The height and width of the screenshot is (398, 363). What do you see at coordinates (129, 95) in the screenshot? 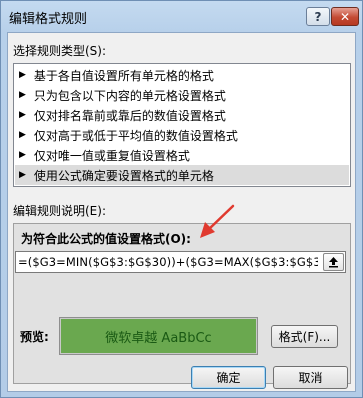
I see `rule-type-item-label: 只为包含以下内容的单元格设置格式` at bounding box center [129, 95].